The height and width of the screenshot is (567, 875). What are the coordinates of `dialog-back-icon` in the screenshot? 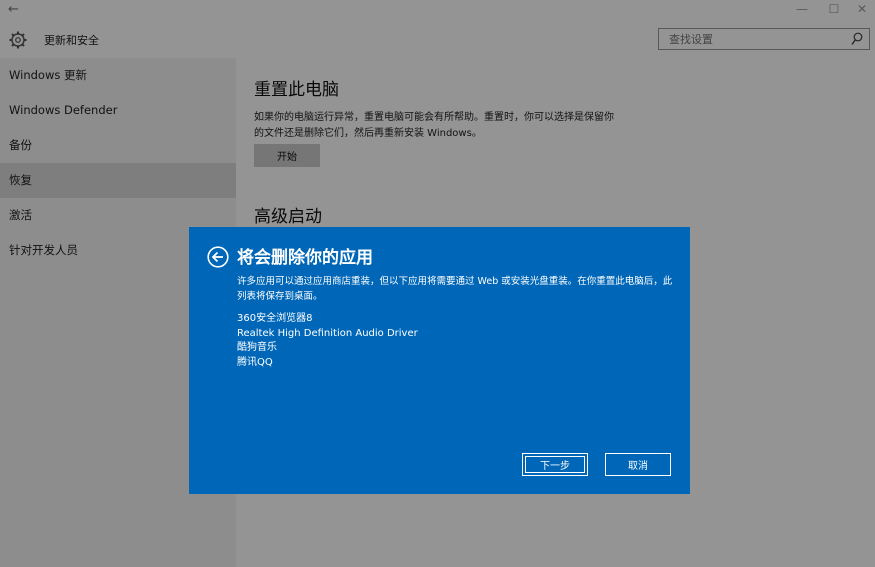 It's located at (218, 257).